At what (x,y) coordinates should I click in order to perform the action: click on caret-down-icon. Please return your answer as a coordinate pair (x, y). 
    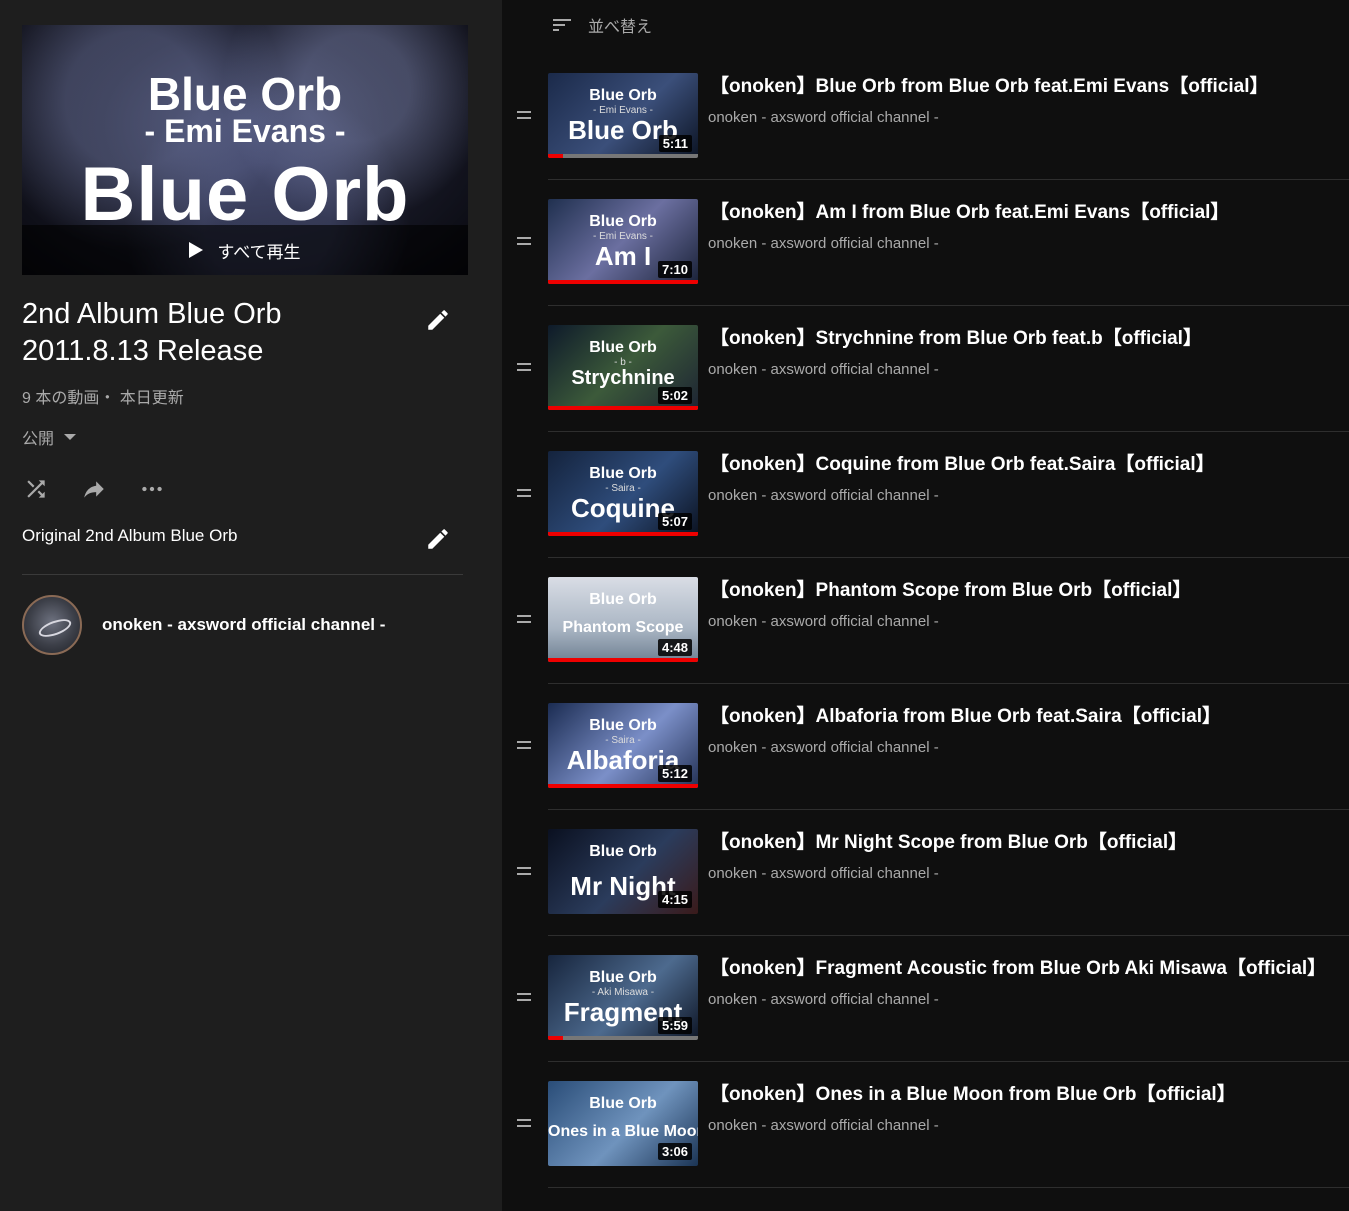
    Looking at the image, I should click on (70, 437).